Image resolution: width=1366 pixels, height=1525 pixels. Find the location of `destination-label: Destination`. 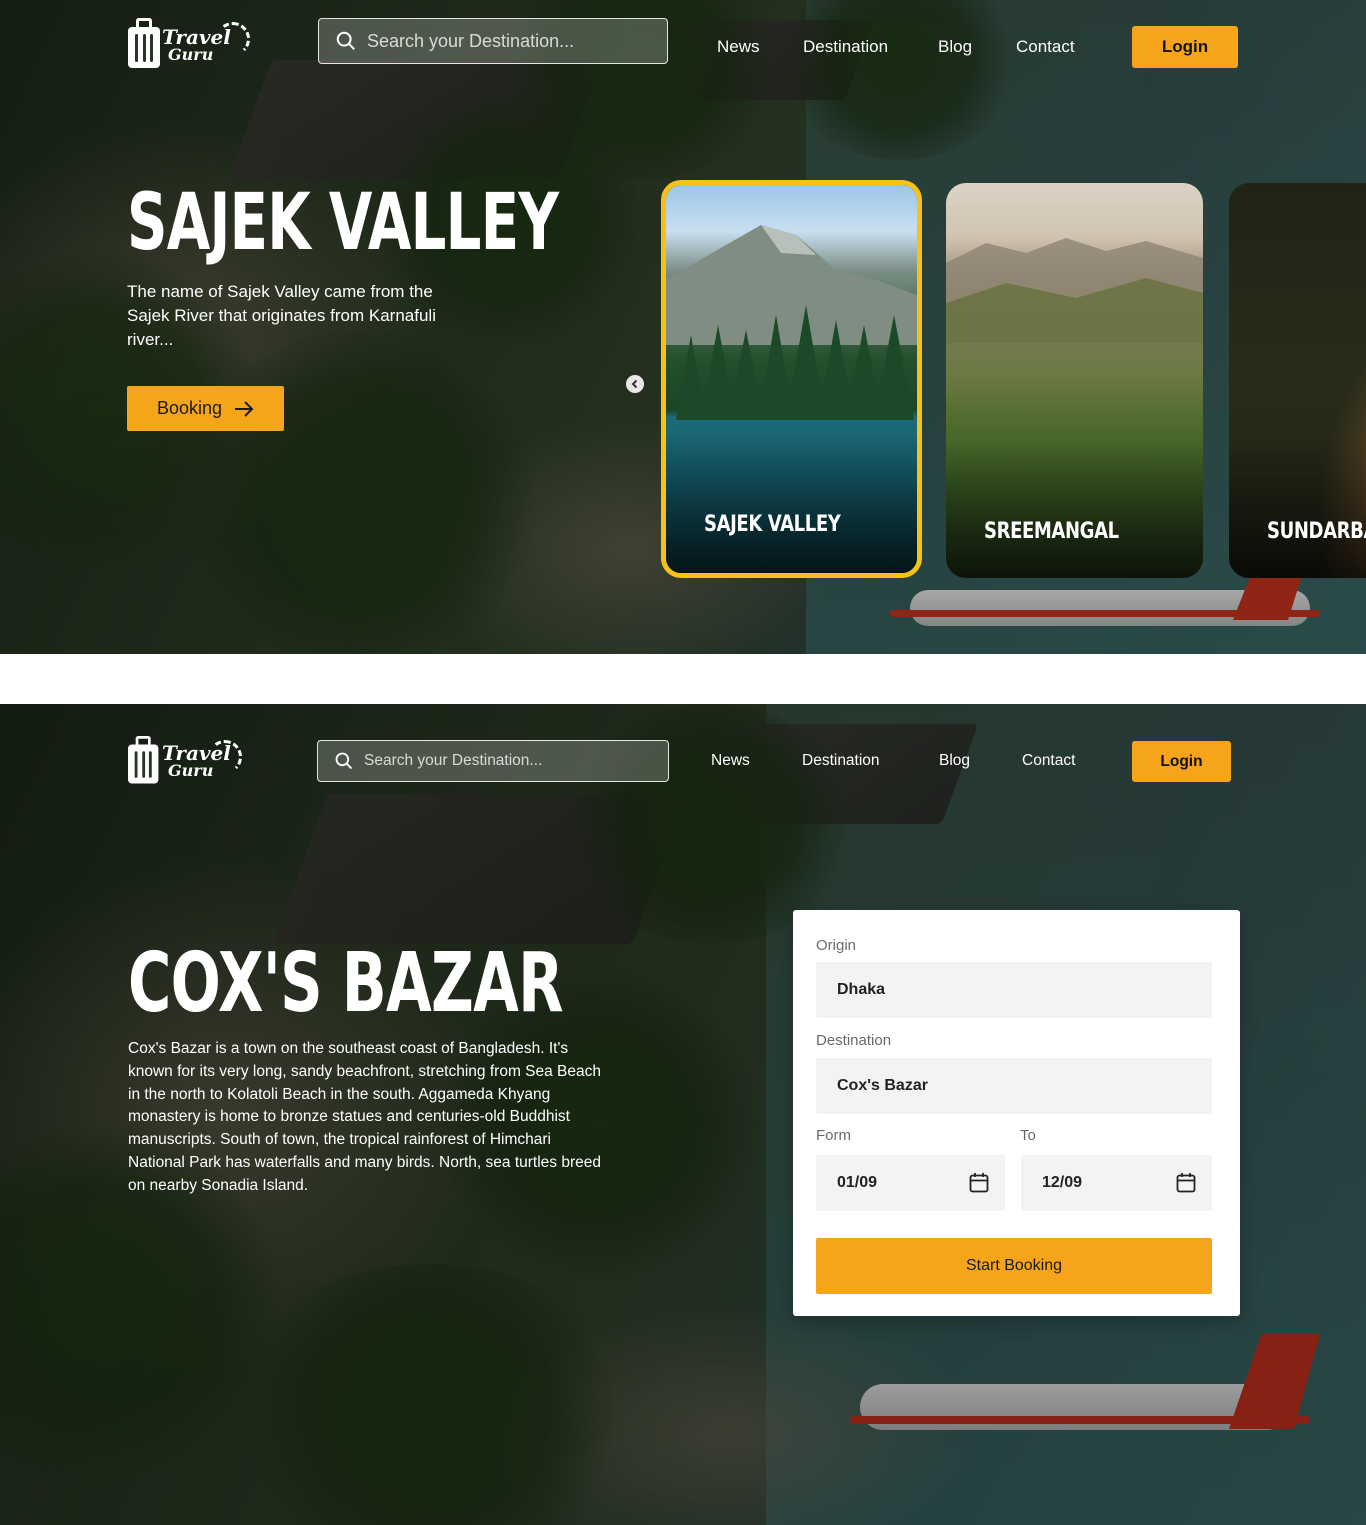

destination-label: Destination is located at coordinates (854, 1040).